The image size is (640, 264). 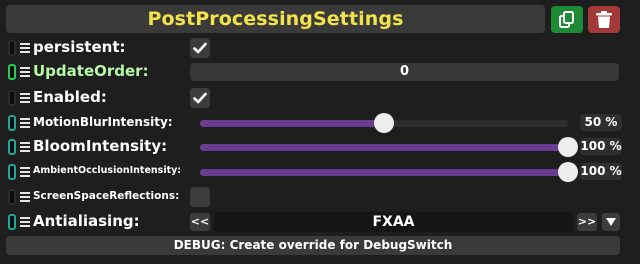 I want to click on bloom-slider, so click(x=389, y=147).